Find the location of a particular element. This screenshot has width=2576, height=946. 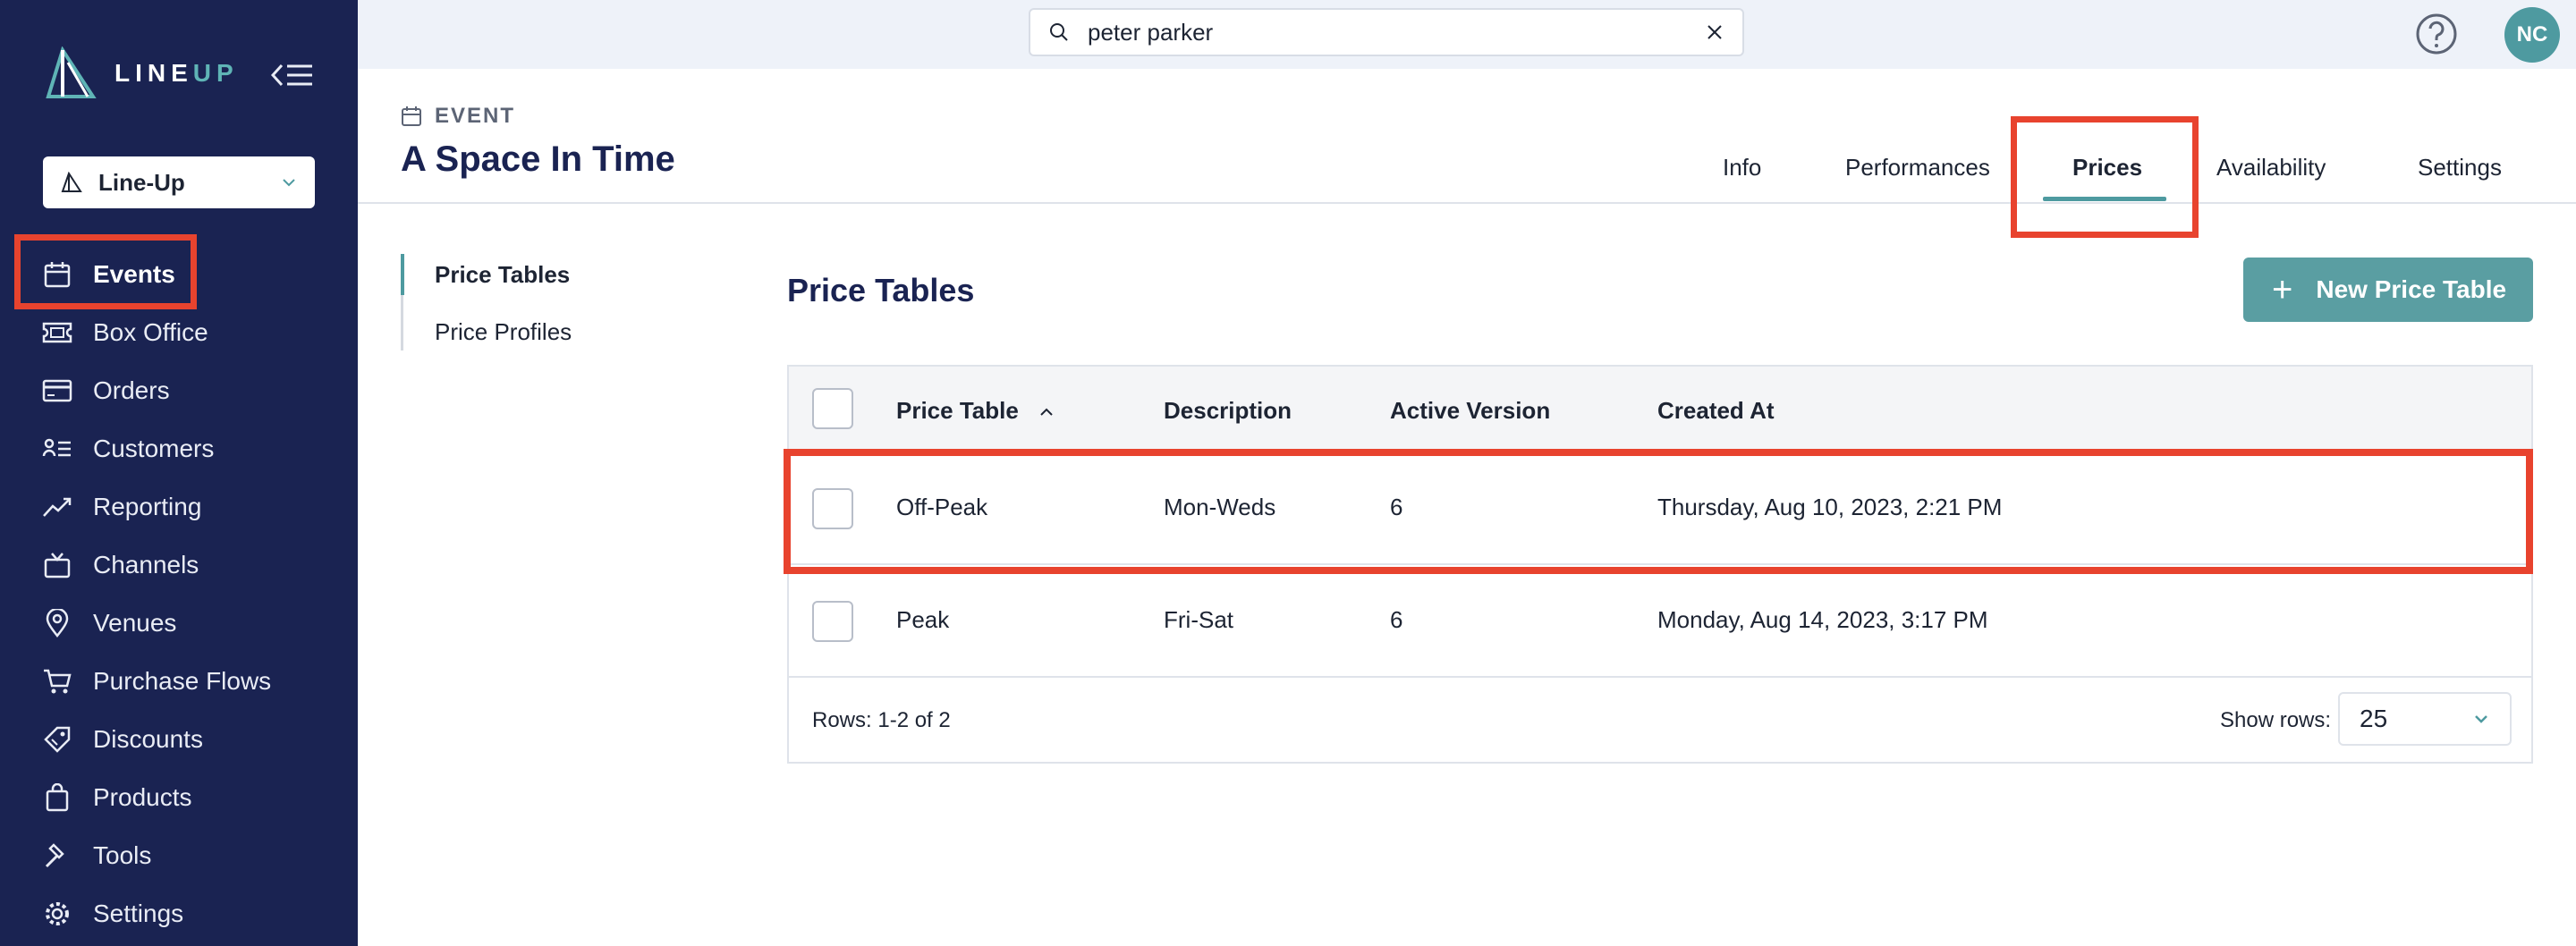

cell-description: Mon-Weds is located at coordinates (1220, 507).